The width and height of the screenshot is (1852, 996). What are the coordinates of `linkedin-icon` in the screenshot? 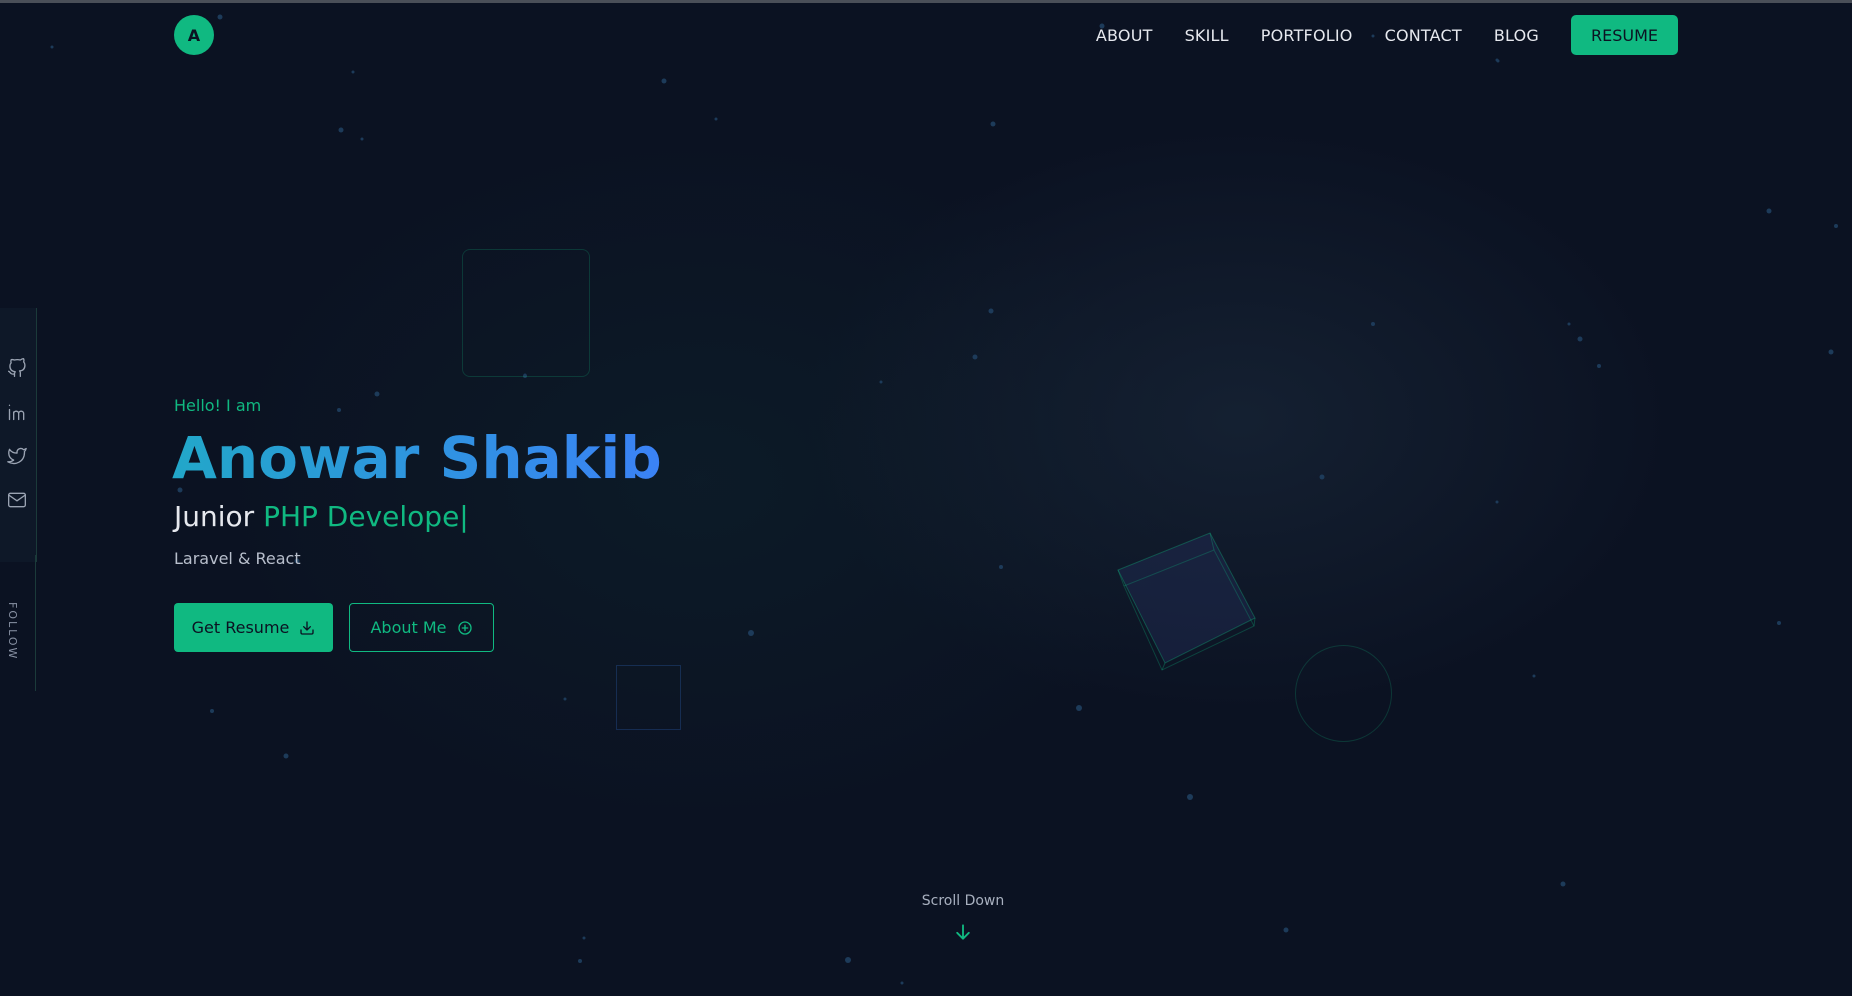 It's located at (17, 412).